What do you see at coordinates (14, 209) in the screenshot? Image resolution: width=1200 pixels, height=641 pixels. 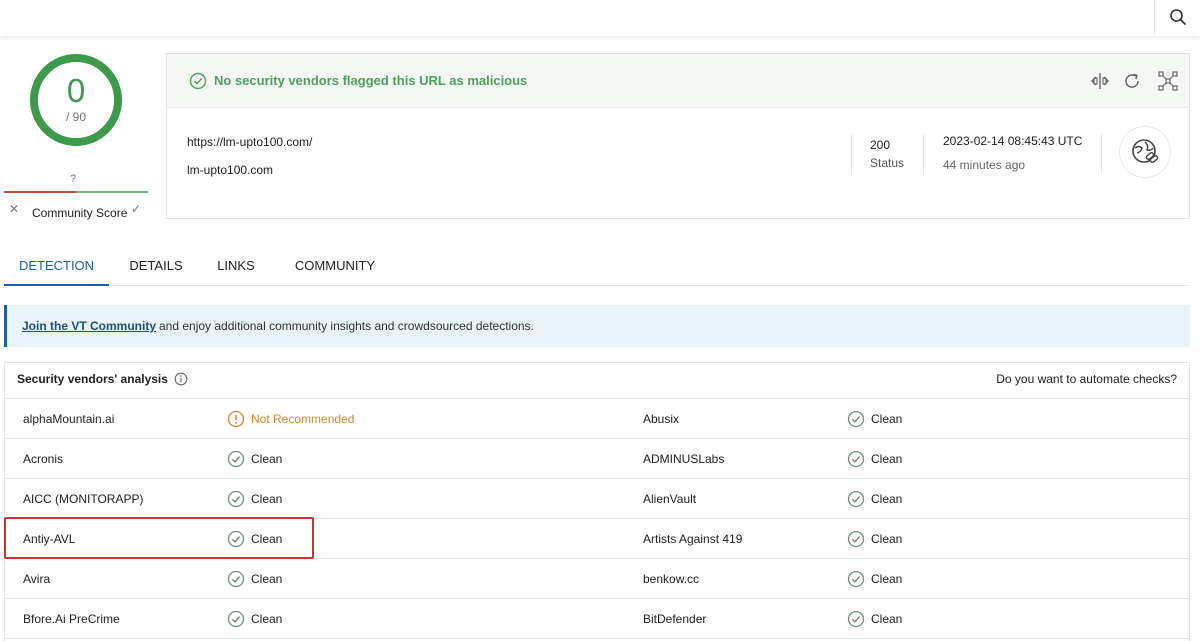 I see `vote-malicious-button: ✕` at bounding box center [14, 209].